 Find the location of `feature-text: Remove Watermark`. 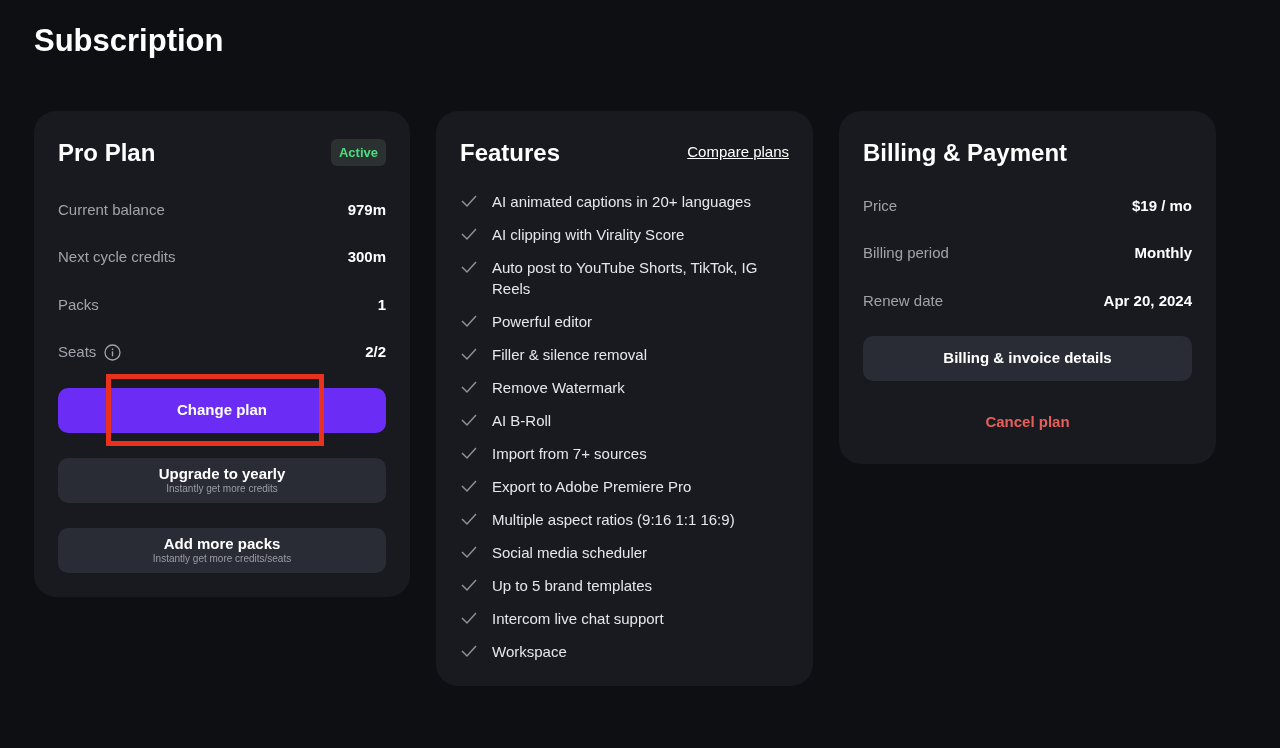

feature-text: Remove Watermark is located at coordinates (558, 387).